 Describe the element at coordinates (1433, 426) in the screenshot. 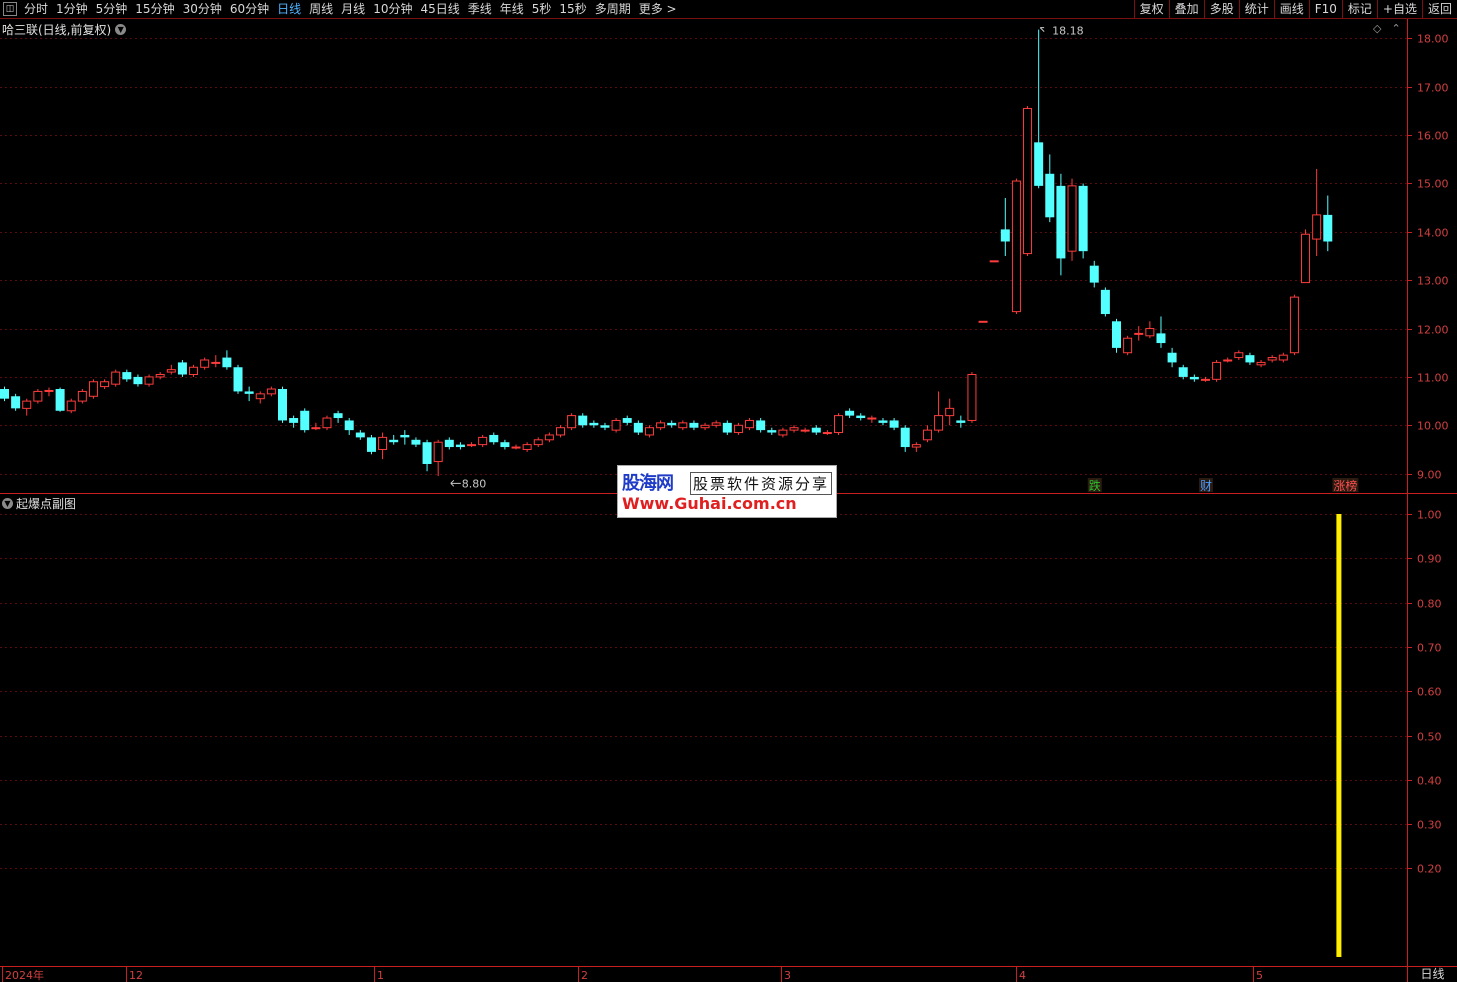

I see `price-tick-label: 10.00` at that location.